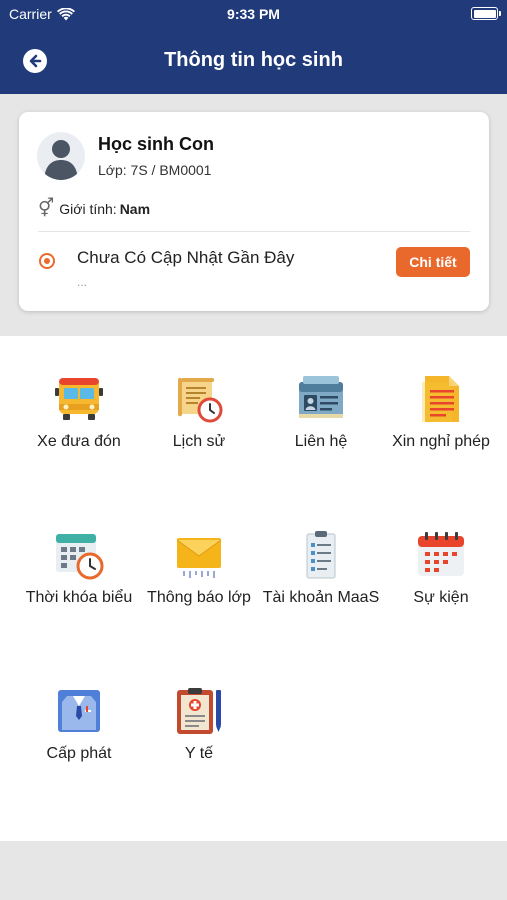 This screenshot has height=900, width=507. I want to click on divider, so click(254, 231).